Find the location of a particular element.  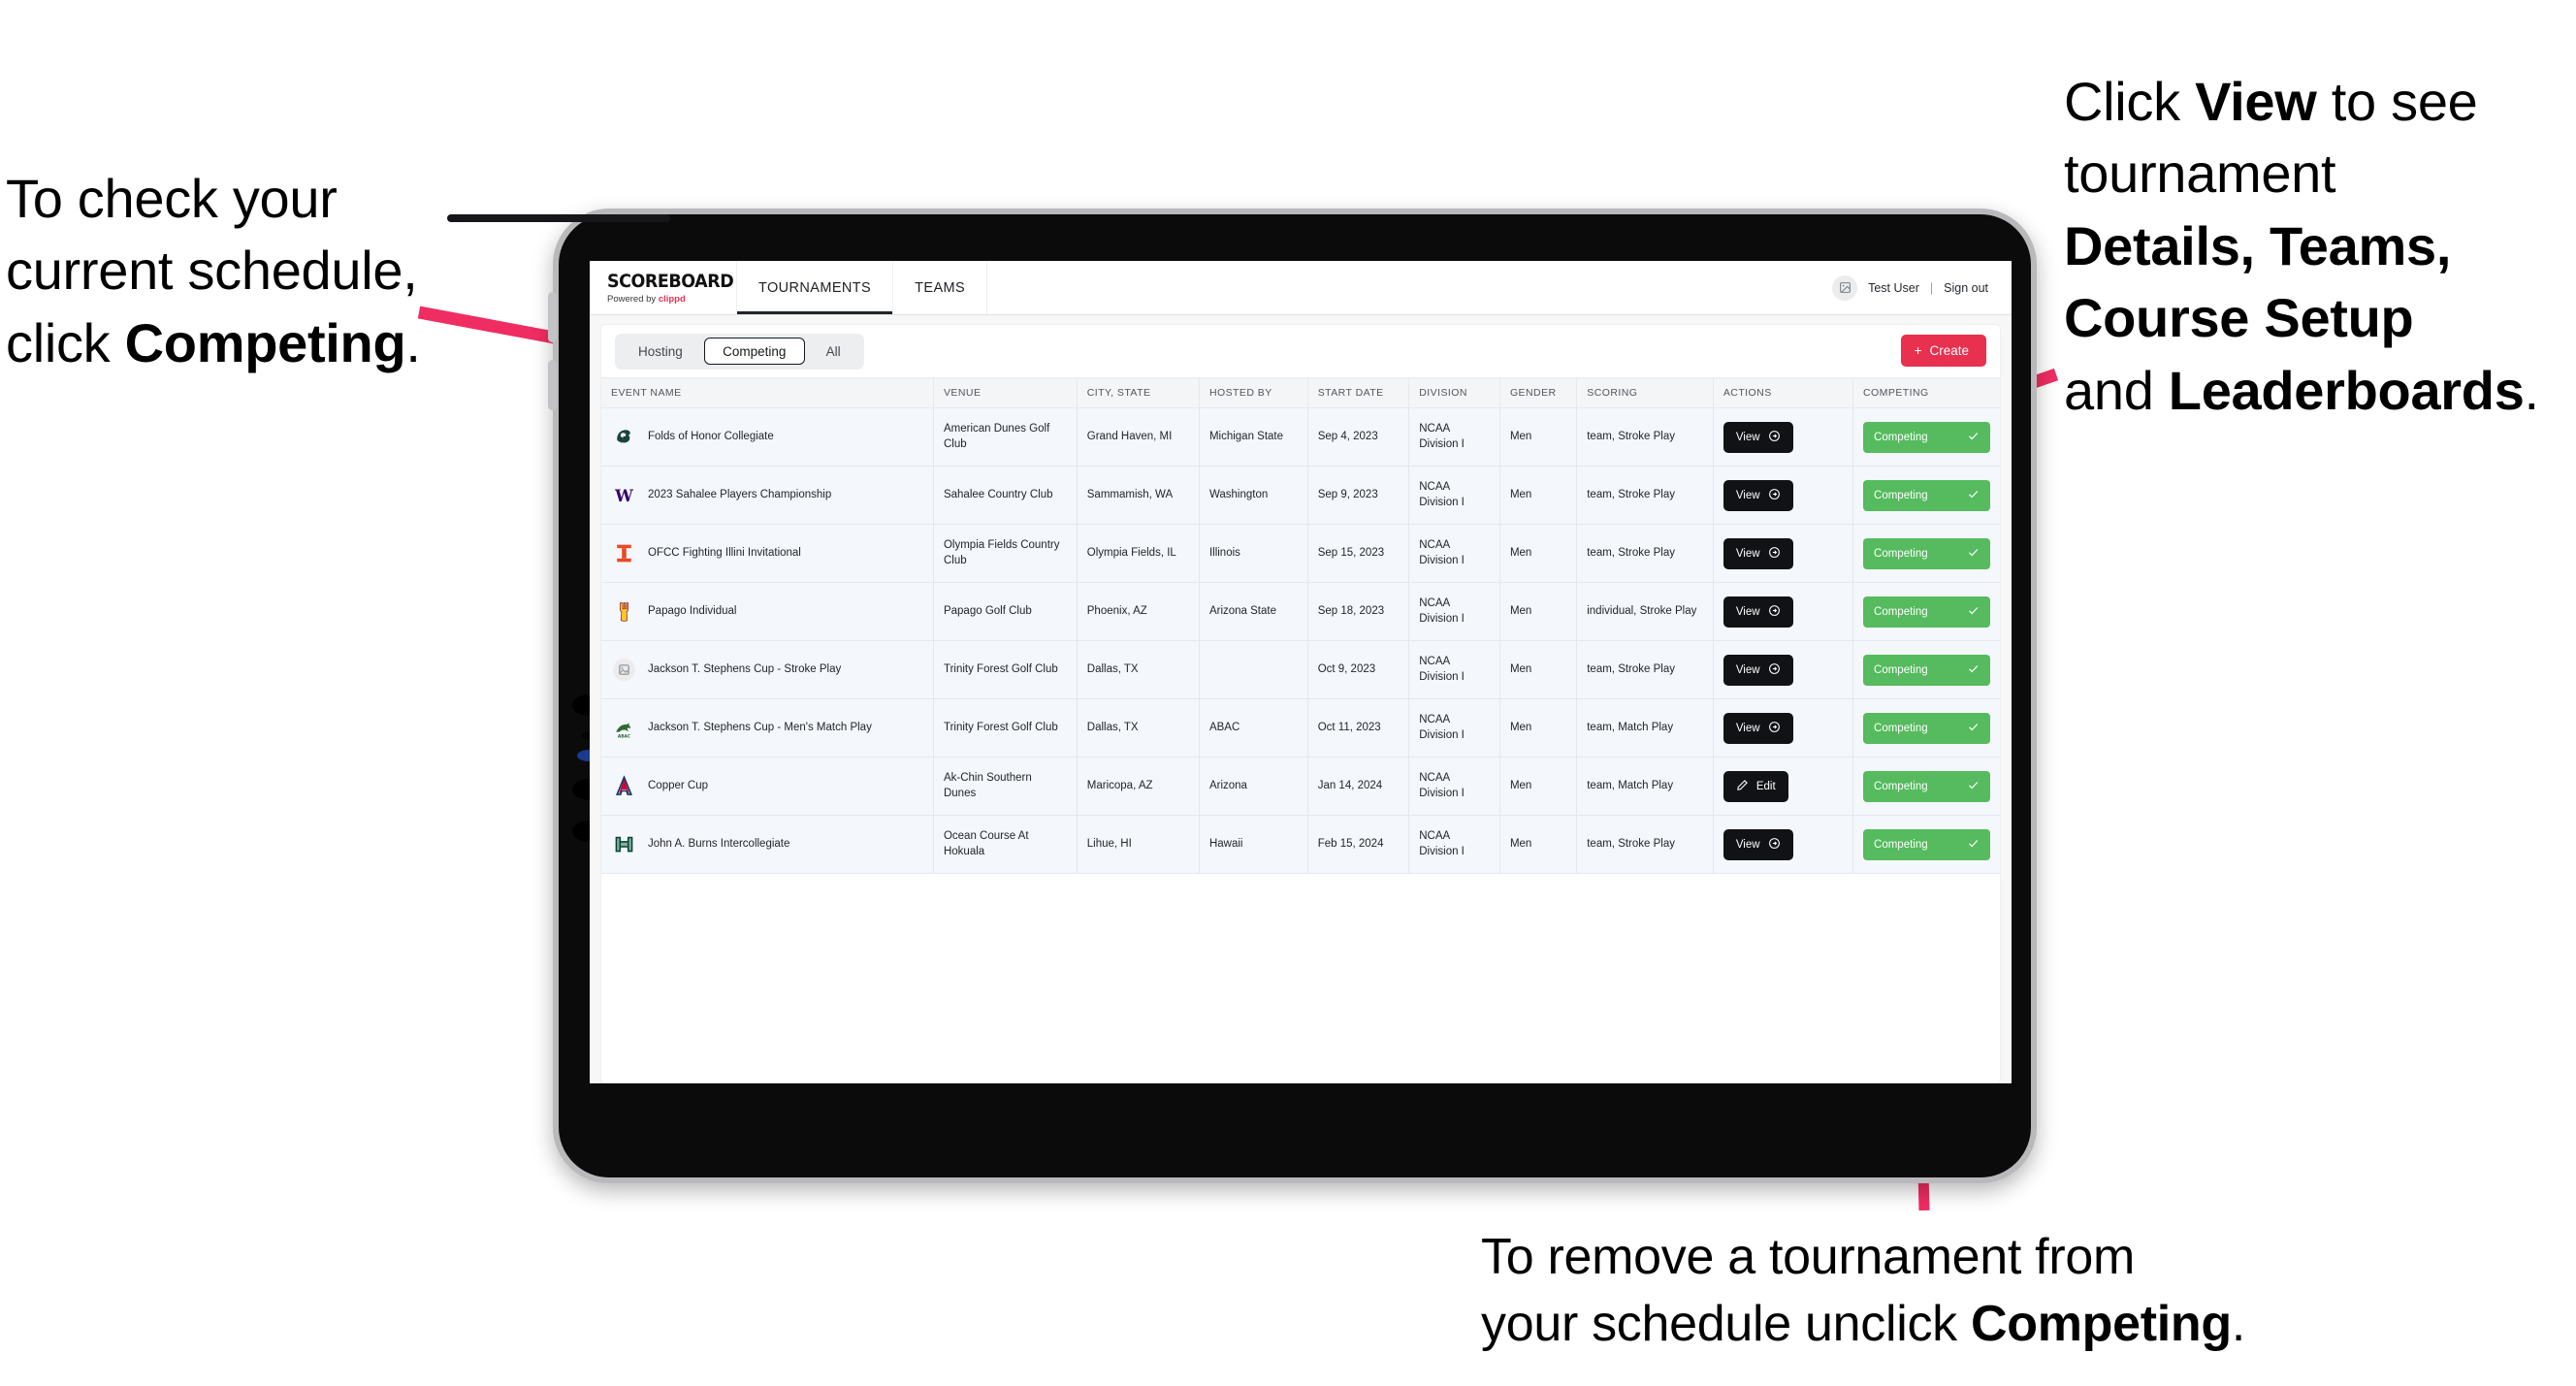

brand-logo: SCOREBOARD Powered by clippd is located at coordinates (663, 287).